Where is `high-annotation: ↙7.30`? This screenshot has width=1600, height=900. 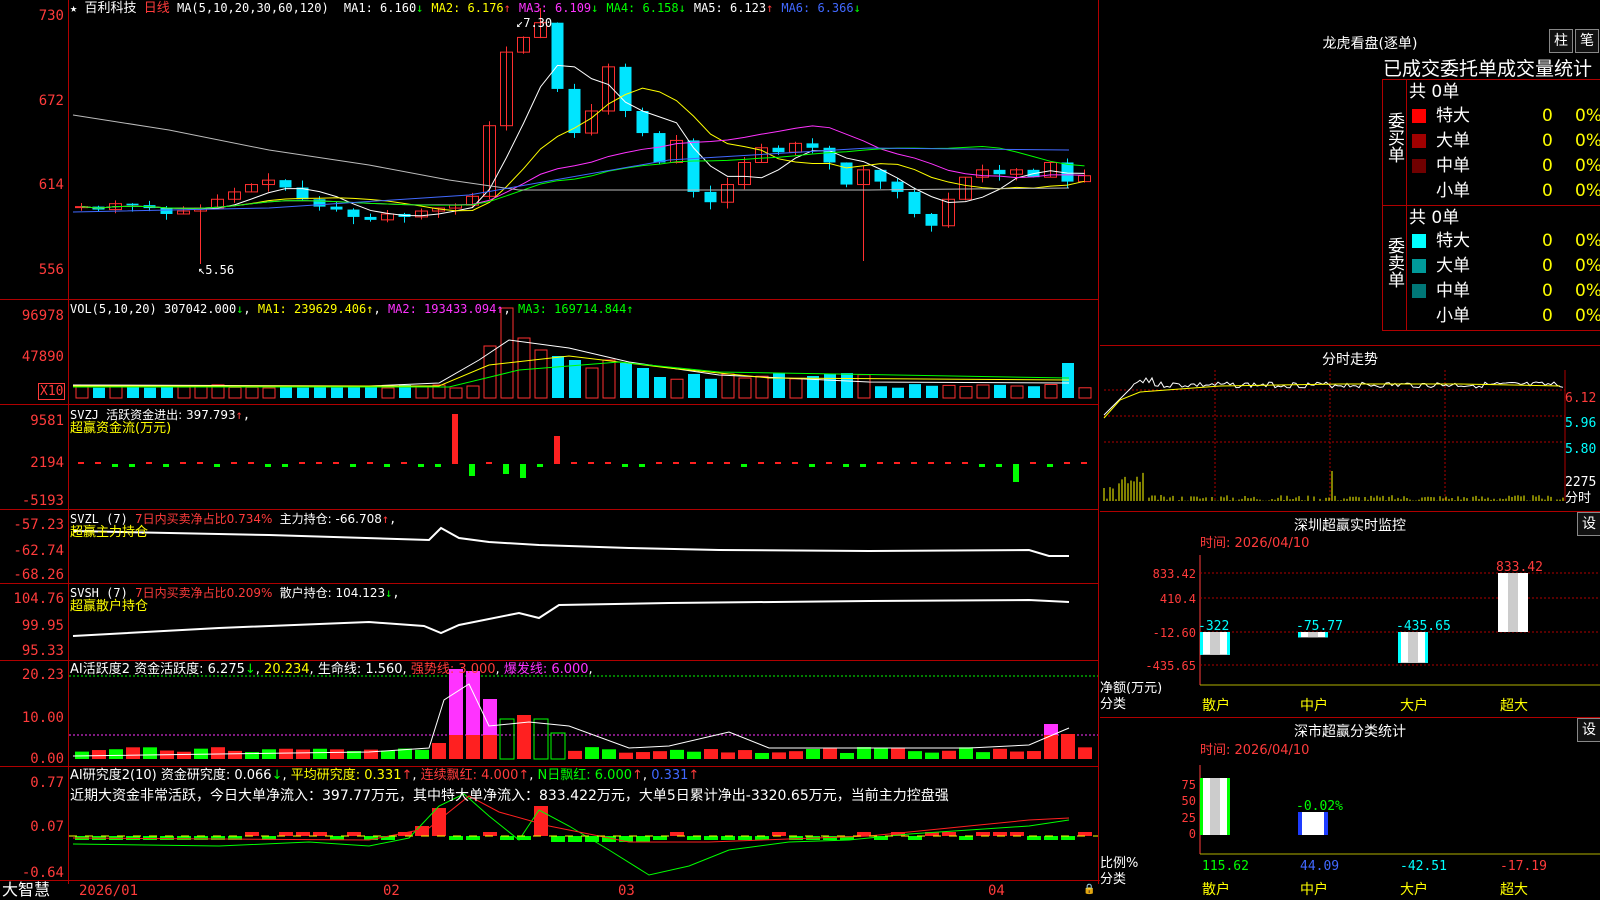
high-annotation: ↙7.30 is located at coordinates (534, 23).